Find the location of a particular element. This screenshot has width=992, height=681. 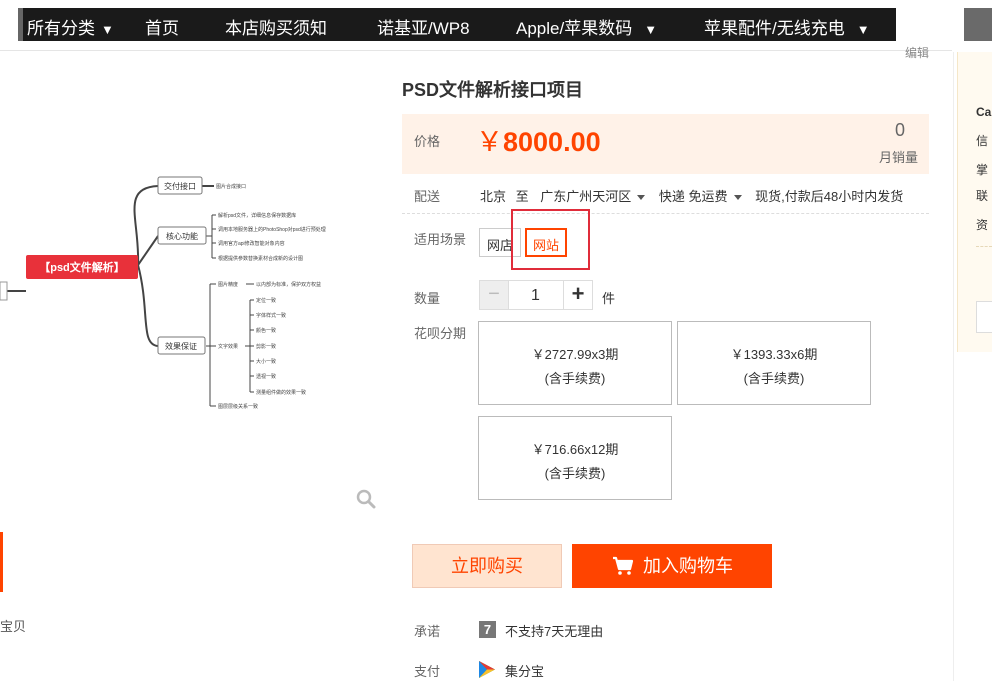

installment-option-3: ￥2727.99x3期 (含手续费) is located at coordinates (575, 363).